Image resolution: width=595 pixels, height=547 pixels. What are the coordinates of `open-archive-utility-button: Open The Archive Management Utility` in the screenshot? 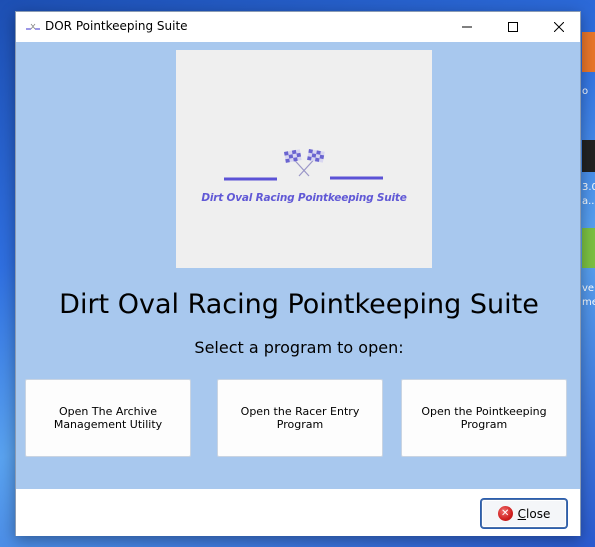 It's located at (108, 418).